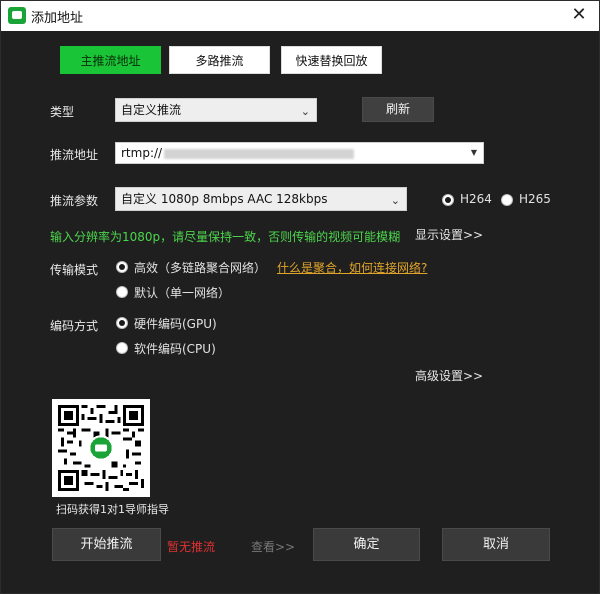 The width and height of the screenshot is (600, 594). Describe the element at coordinates (224, 199) in the screenshot. I see `stream-params-value: 自定义 1080p 8mbps AAC 128kbps` at that location.